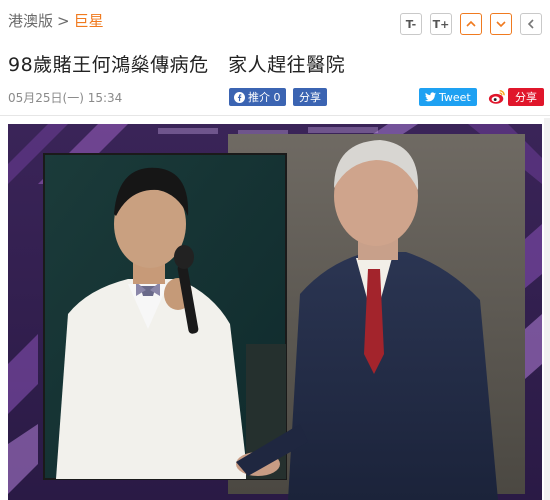 This screenshot has width=550, height=500. Describe the element at coordinates (177, 65) in the screenshot. I see `article-title: 98歲賭王何鴻燊傳病危 家人趕往醫院` at that location.